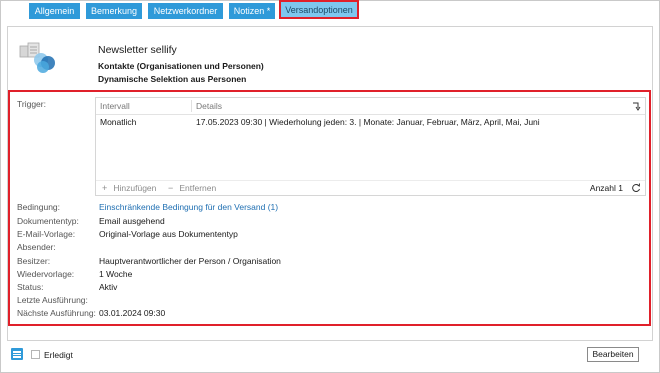 The width and height of the screenshot is (660, 373). What do you see at coordinates (252, 11) in the screenshot?
I see `tab-notizen: Notizen *` at bounding box center [252, 11].